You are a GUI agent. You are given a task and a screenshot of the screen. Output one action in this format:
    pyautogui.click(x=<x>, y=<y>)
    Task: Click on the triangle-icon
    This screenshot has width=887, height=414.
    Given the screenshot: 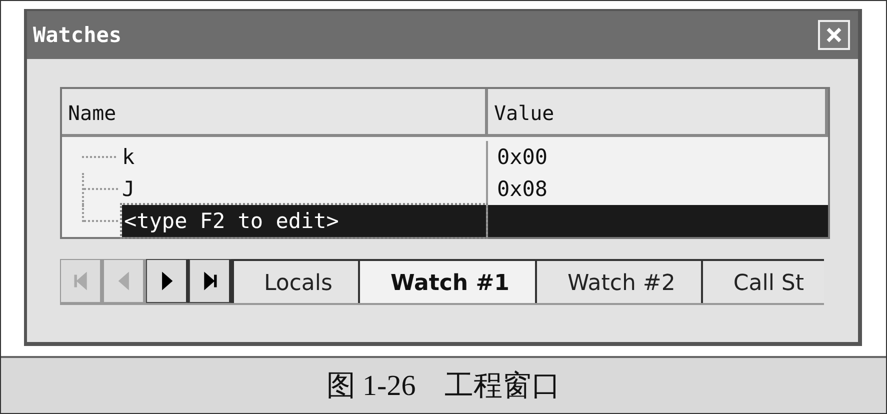 What is the action you would take?
    pyautogui.click(x=81, y=281)
    